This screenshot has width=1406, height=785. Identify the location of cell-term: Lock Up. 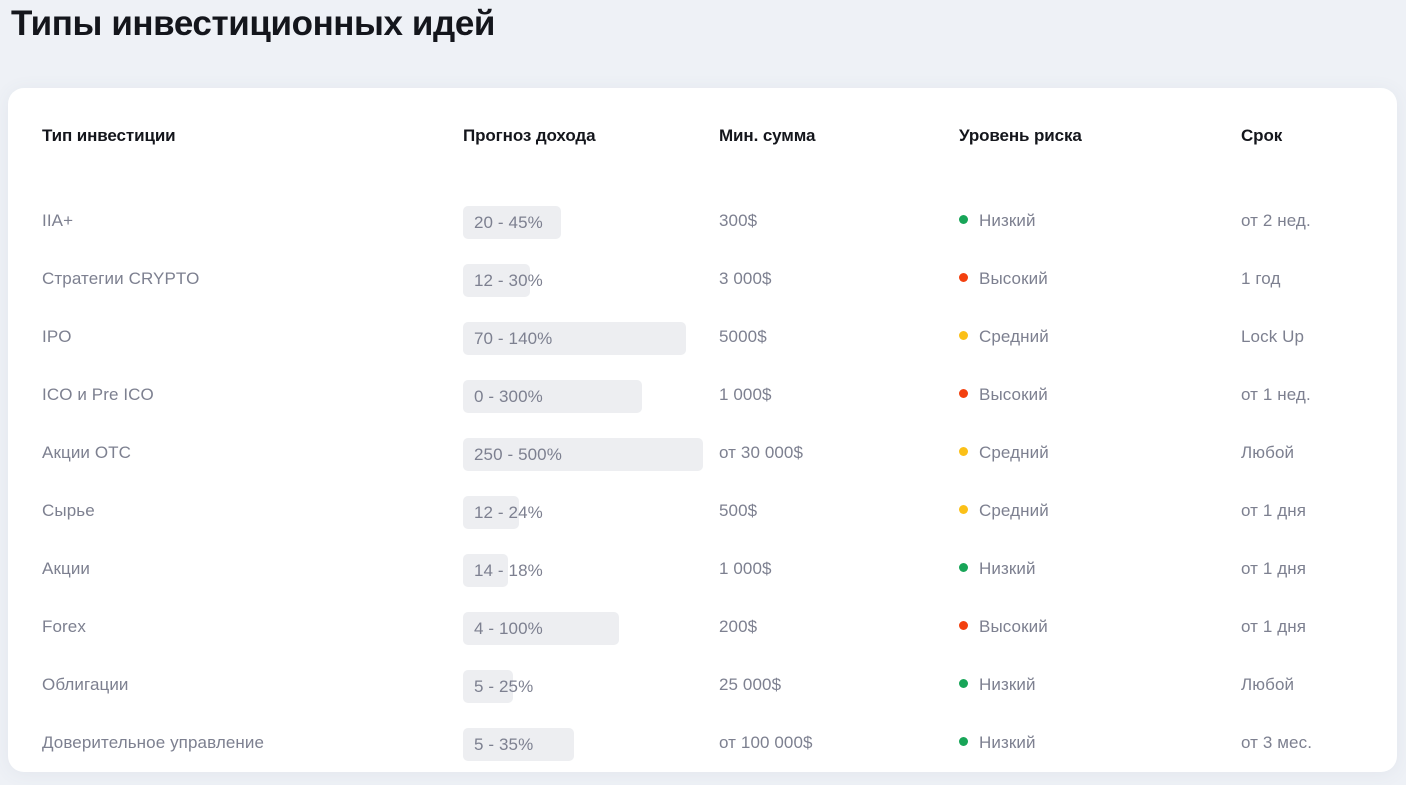
(1273, 336).